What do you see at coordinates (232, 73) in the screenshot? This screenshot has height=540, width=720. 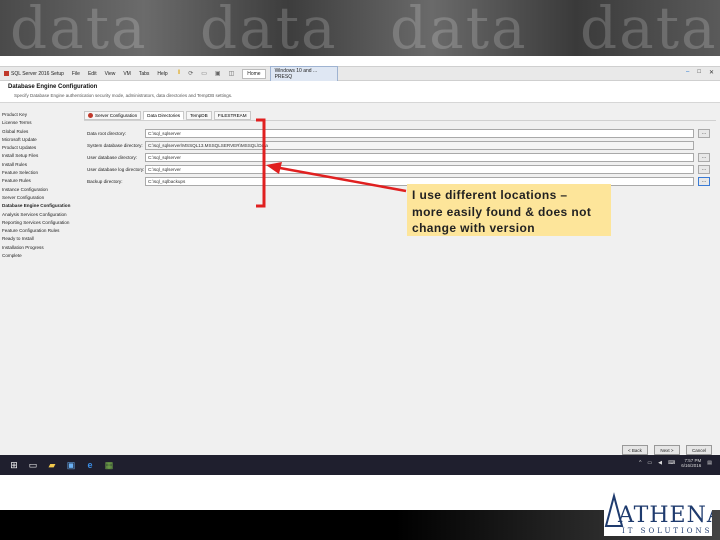 I see `window-icon: ◫` at bounding box center [232, 73].